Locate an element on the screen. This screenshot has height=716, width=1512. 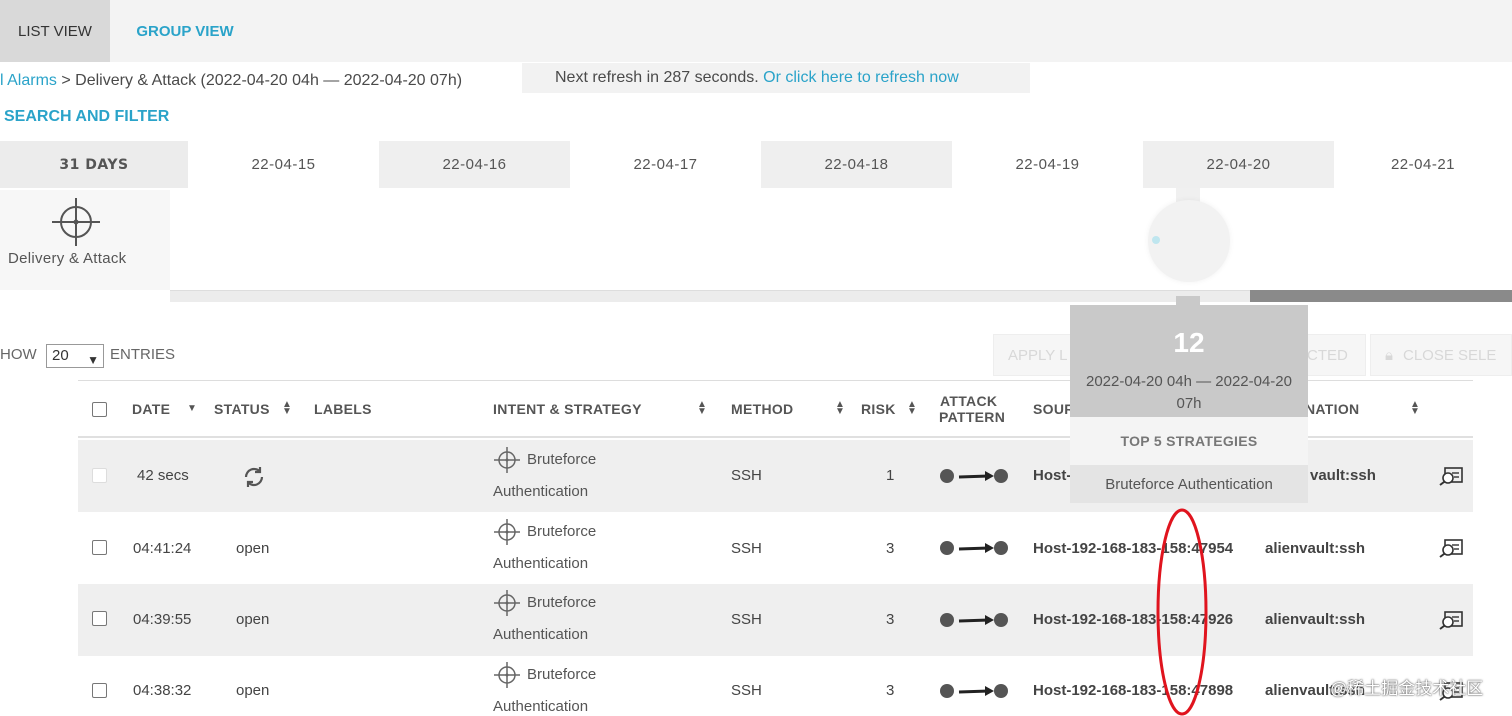
row-date: 04:41:24 is located at coordinates (162, 548).